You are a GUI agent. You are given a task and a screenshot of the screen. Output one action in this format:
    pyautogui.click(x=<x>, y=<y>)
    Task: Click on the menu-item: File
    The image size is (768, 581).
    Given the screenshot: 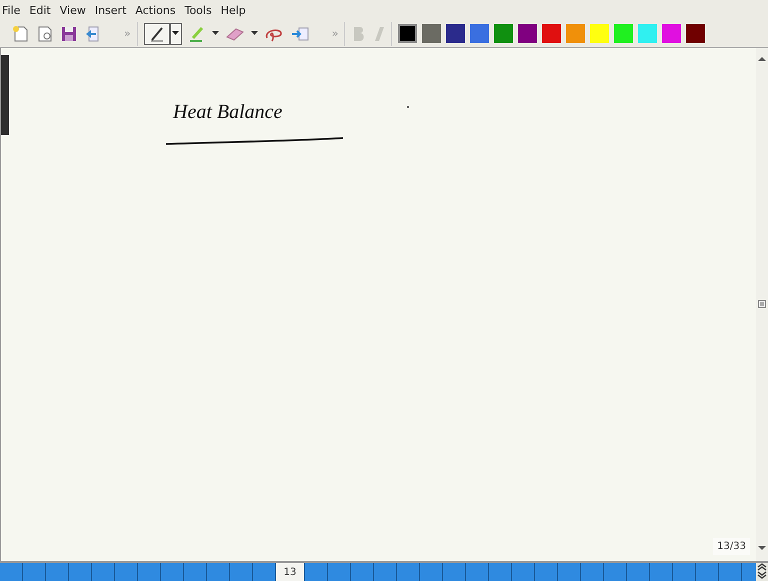 What is the action you would take?
    pyautogui.click(x=11, y=10)
    